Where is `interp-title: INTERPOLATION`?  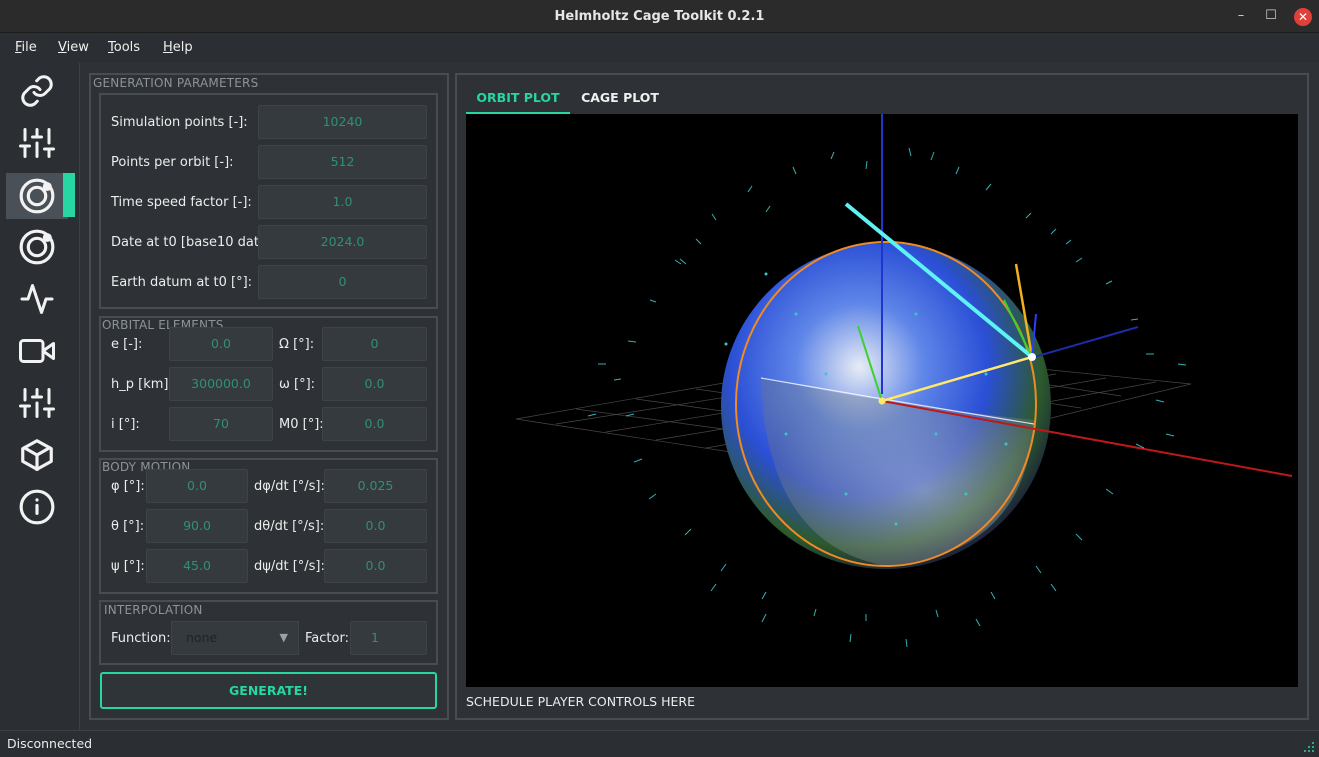
interp-title: INTERPOLATION is located at coordinates (153, 610).